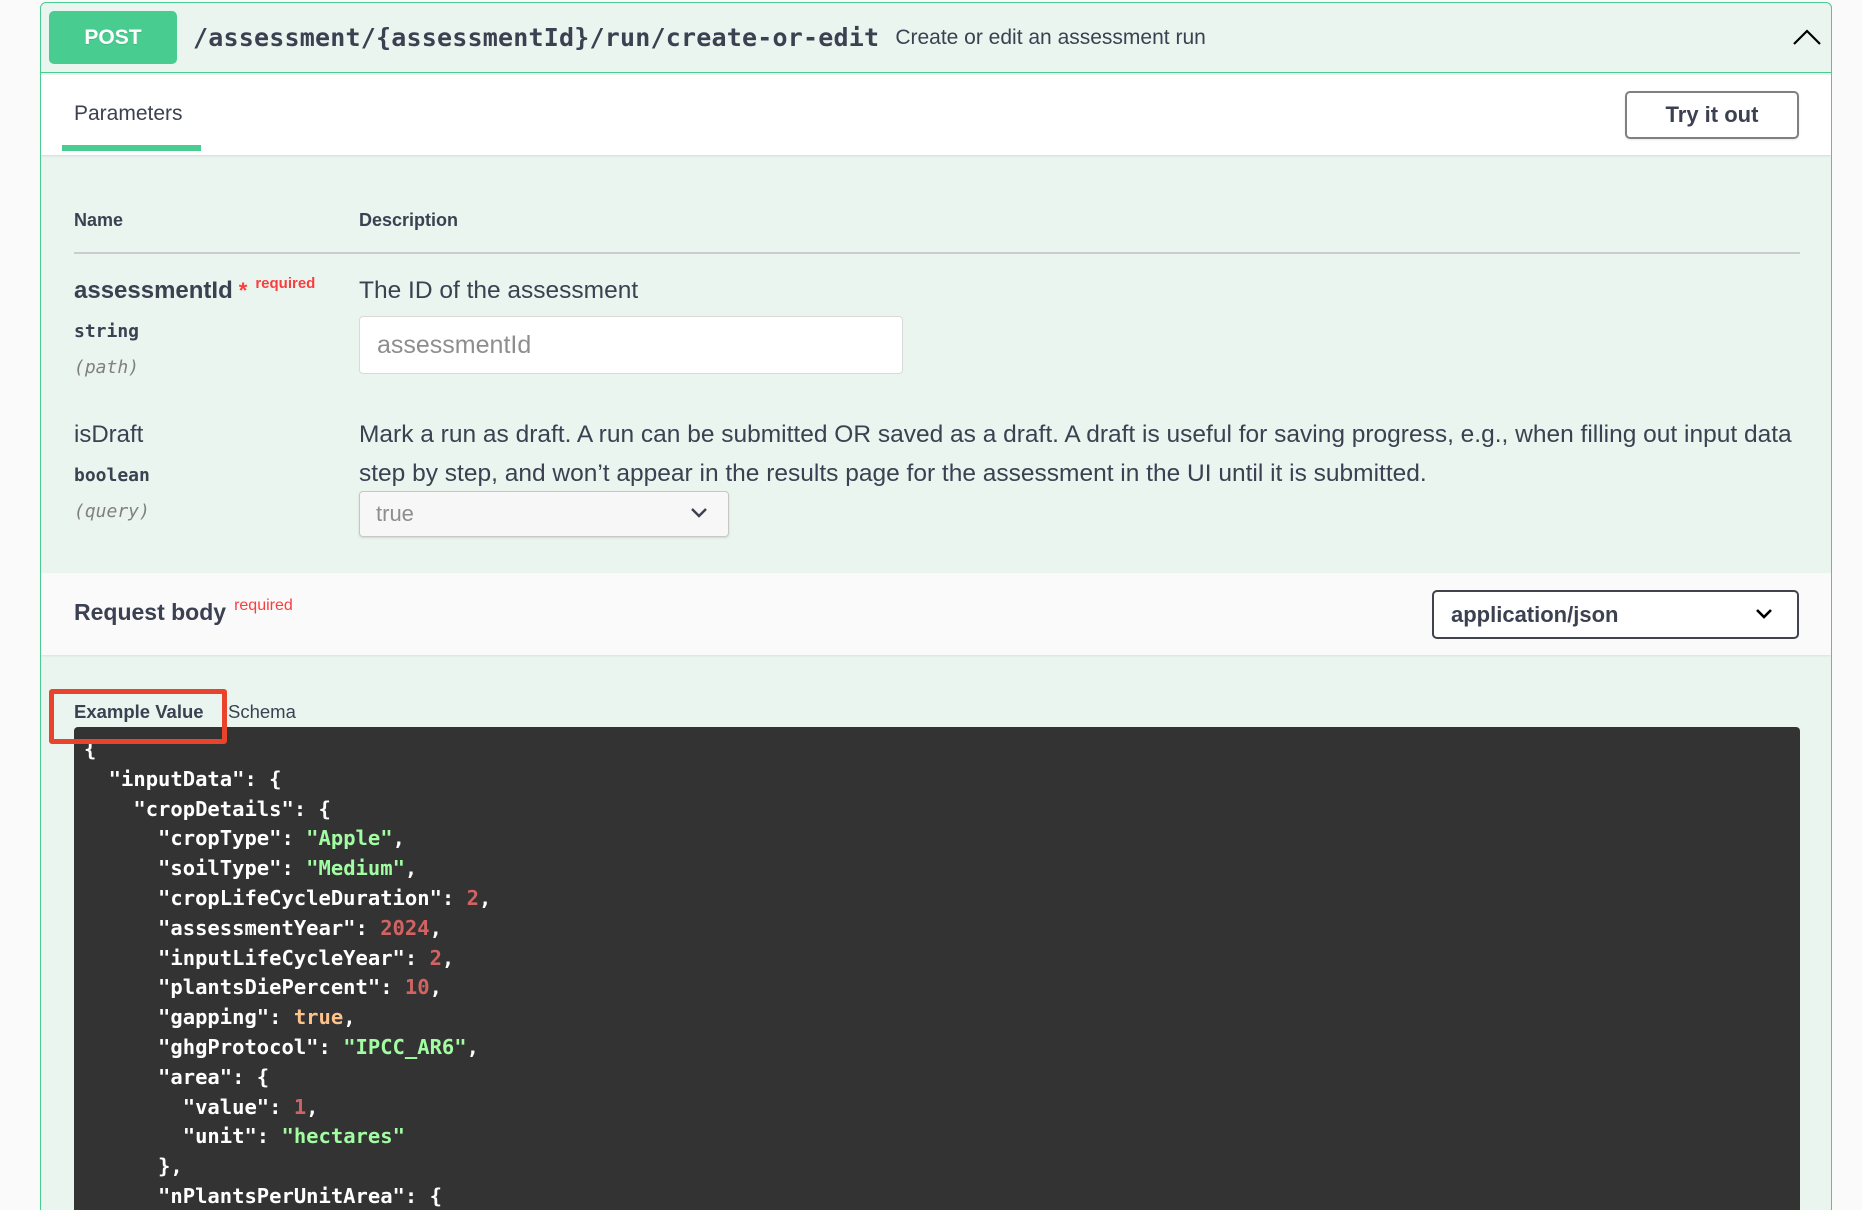 Image resolution: width=1862 pixels, height=1210 pixels. I want to click on isdraft-select: true, so click(544, 514).